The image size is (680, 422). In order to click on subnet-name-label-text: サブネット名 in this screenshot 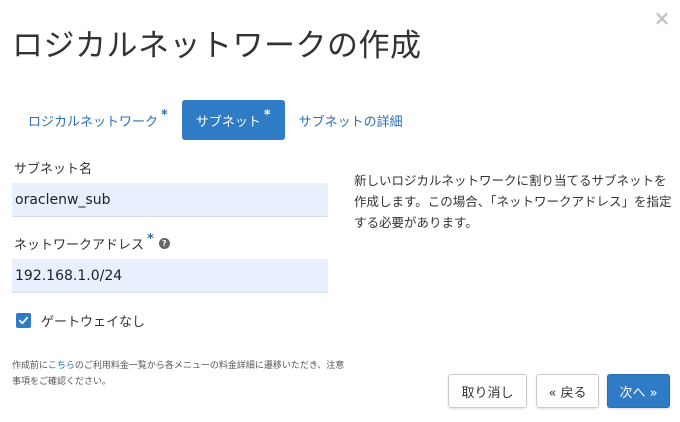, I will do `click(53, 169)`.